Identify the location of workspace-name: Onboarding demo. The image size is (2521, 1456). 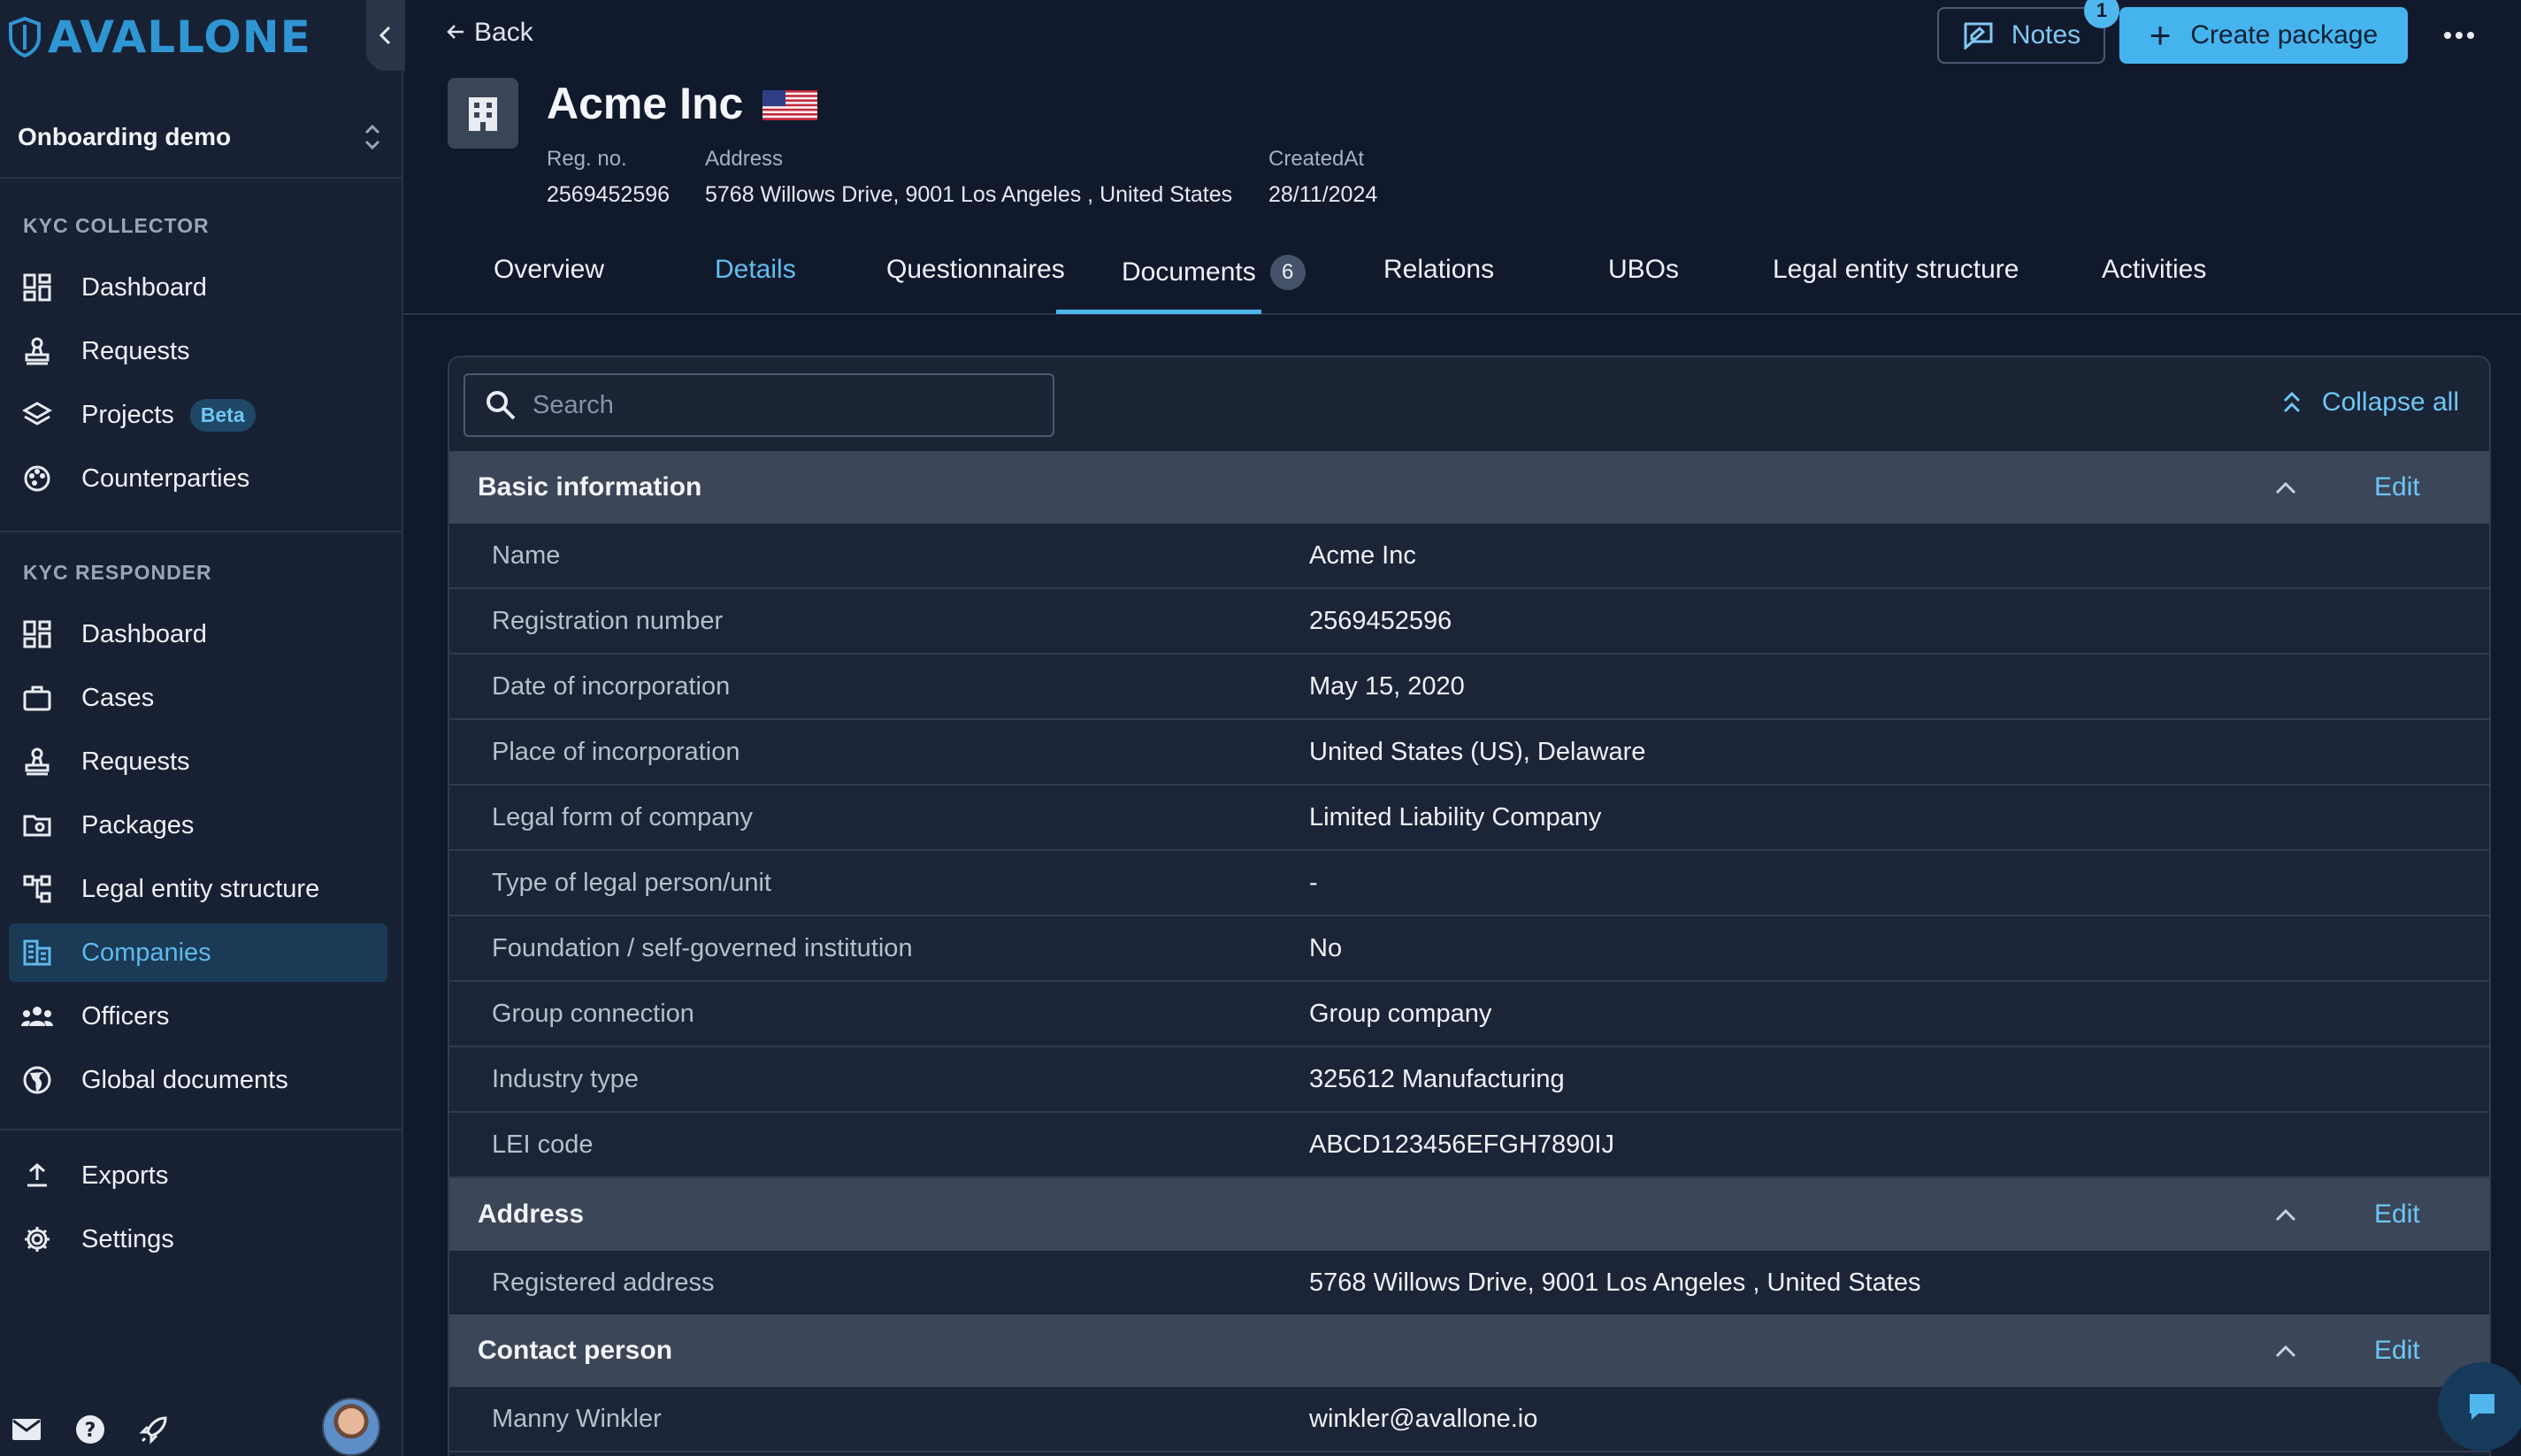
(125, 136).